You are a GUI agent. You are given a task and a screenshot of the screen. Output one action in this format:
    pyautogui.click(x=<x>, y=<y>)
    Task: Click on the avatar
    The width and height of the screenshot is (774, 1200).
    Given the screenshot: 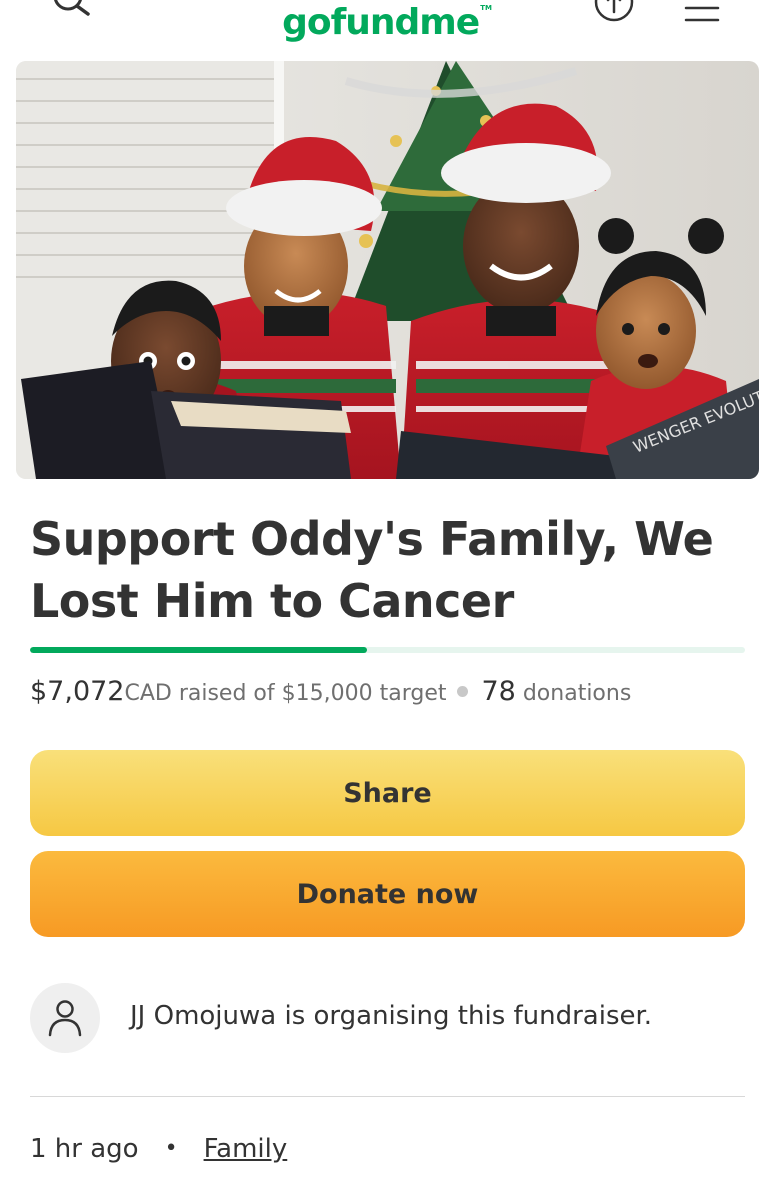 What is the action you would take?
    pyautogui.click(x=65, y=1018)
    